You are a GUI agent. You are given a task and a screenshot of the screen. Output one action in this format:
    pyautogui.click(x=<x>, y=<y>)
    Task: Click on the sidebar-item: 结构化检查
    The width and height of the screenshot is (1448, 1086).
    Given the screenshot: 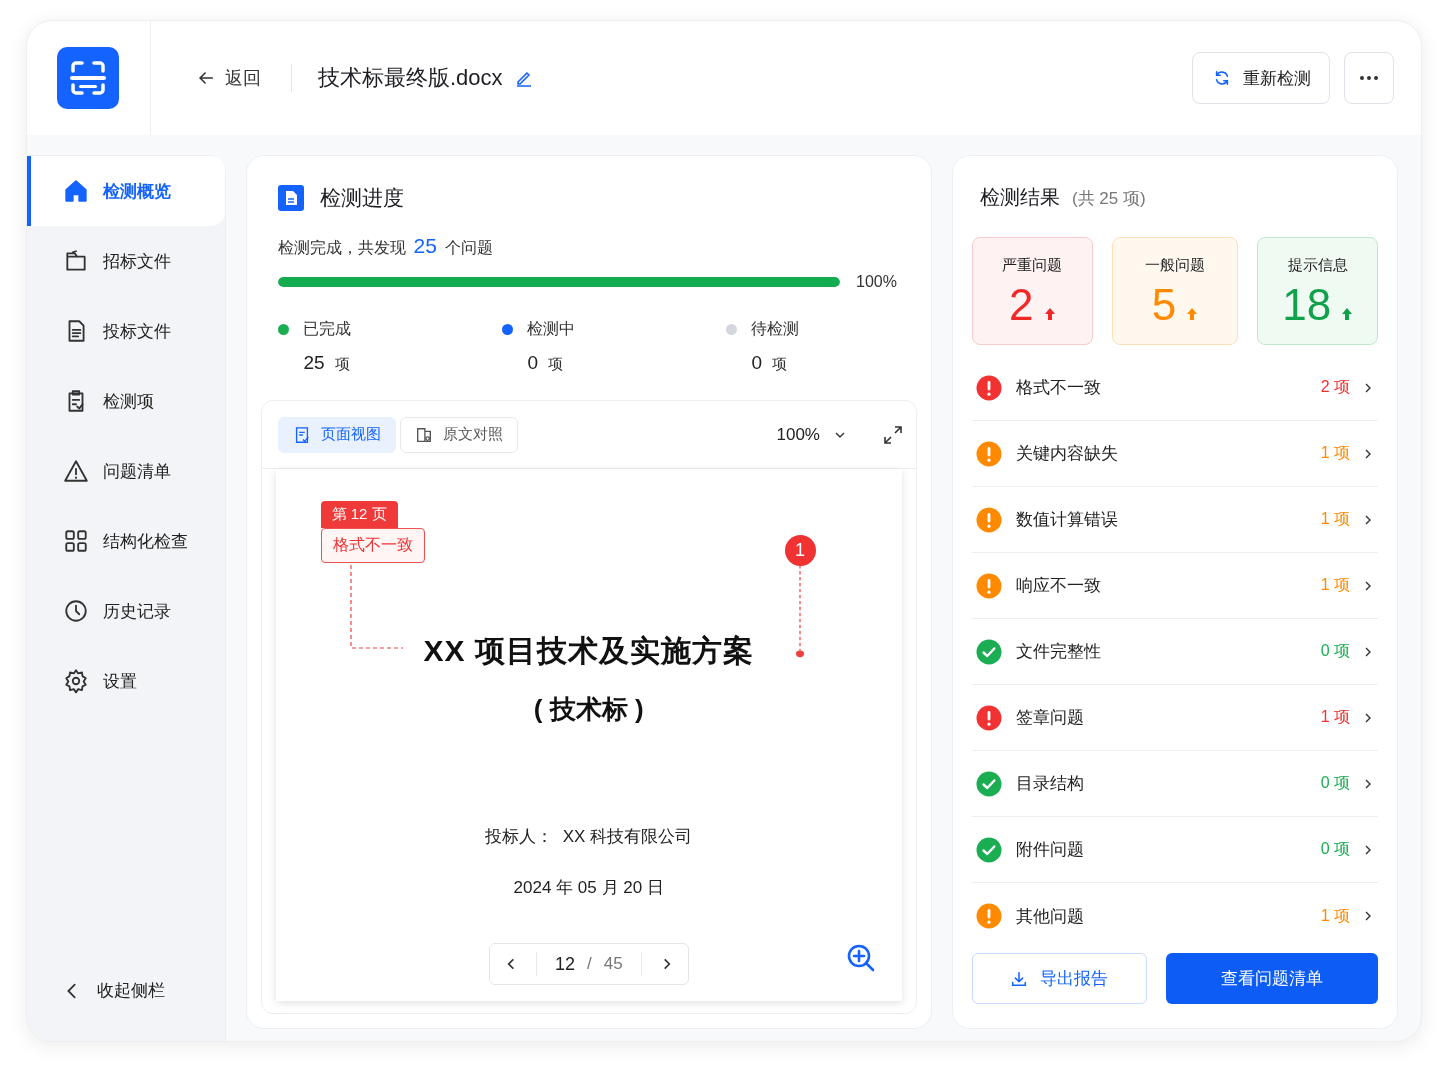 What is the action you would take?
    pyautogui.click(x=126, y=541)
    